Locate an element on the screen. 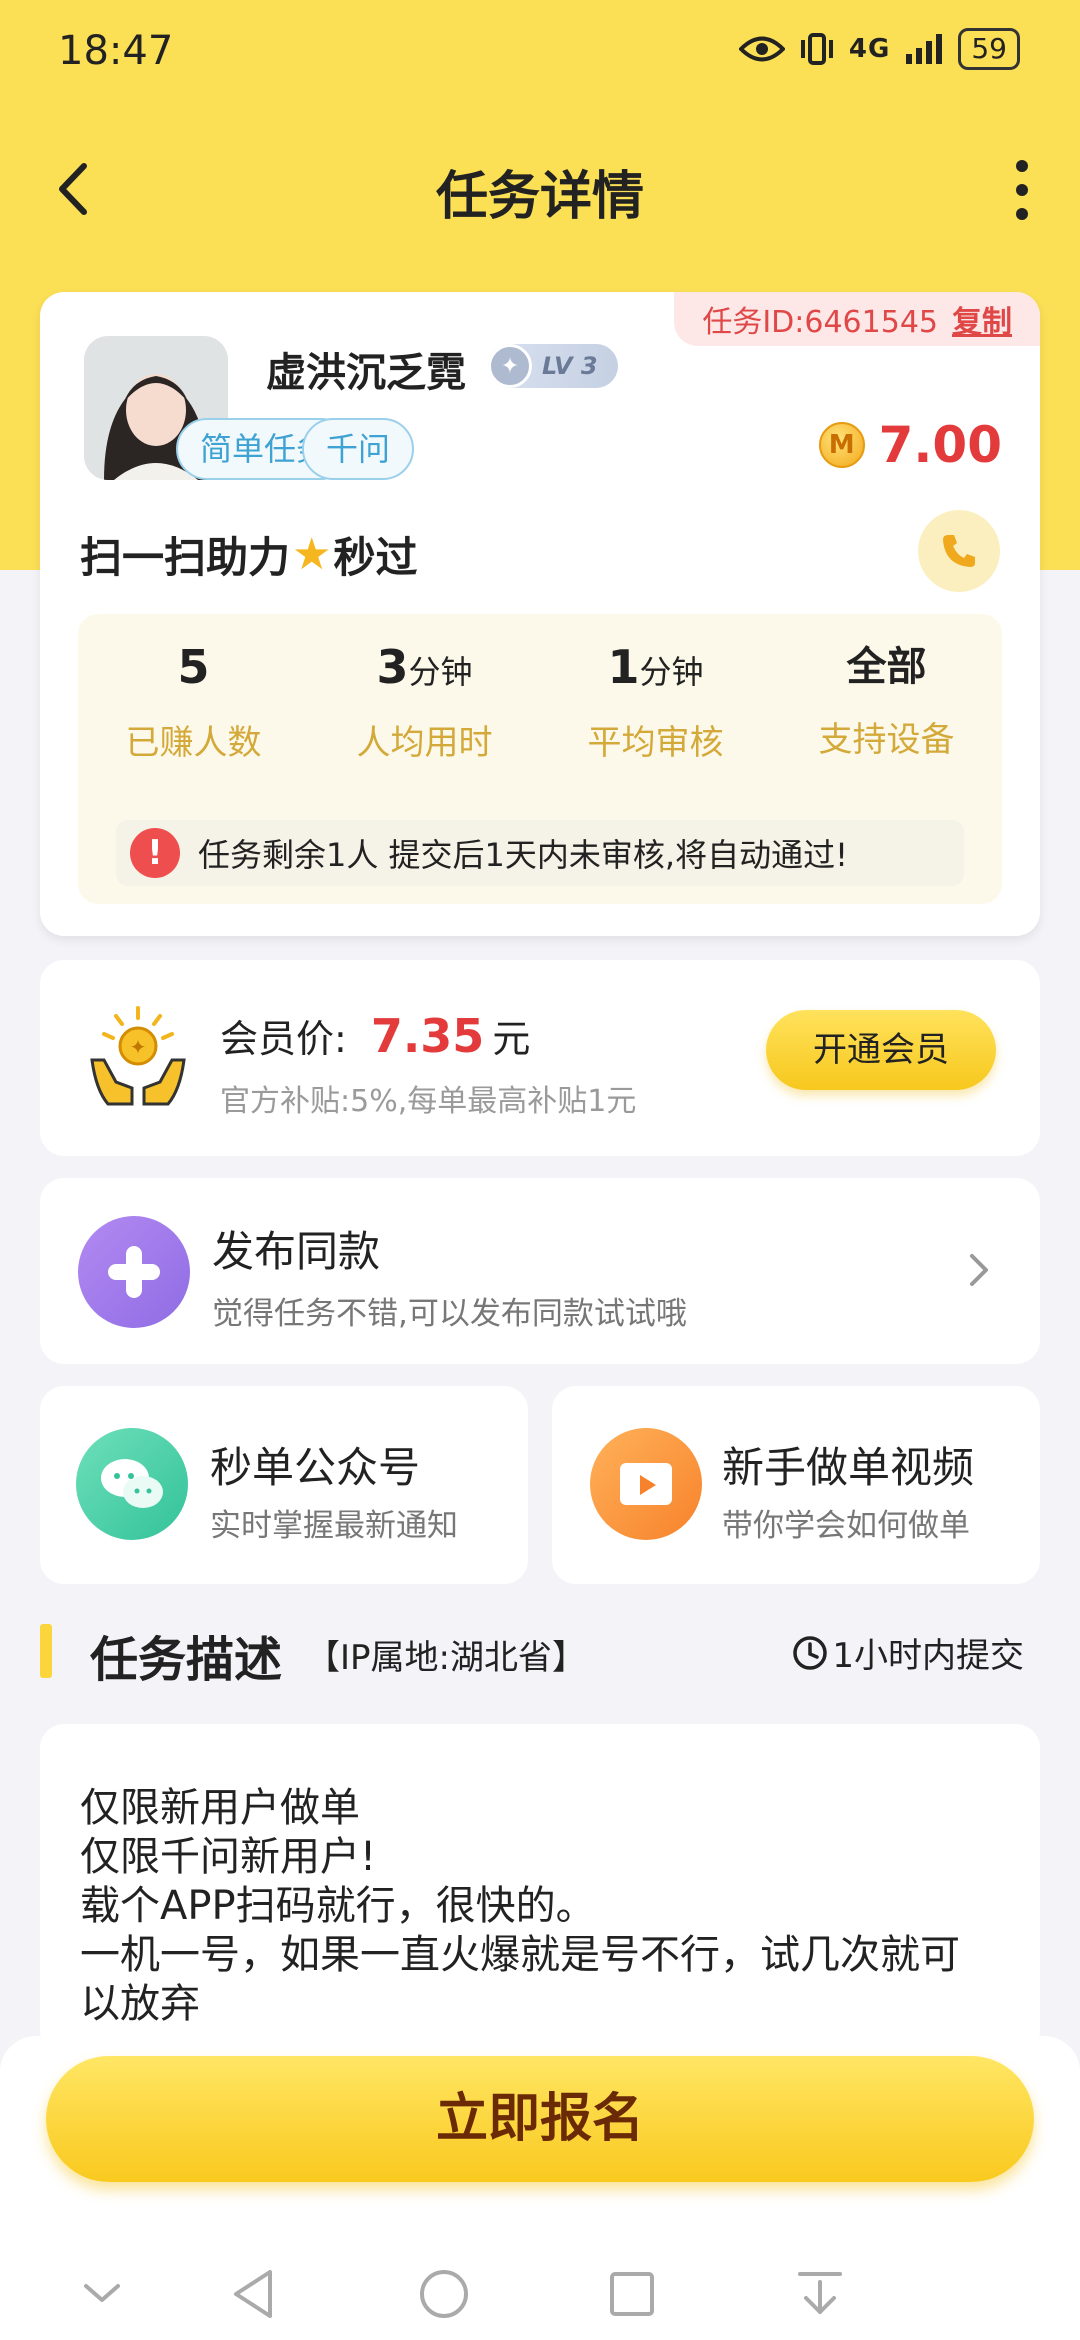  medal-icon: ✦ is located at coordinates (510, 366).